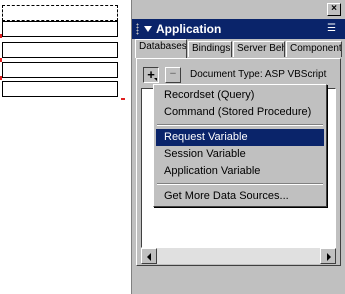  Describe the element at coordinates (333, 29) in the screenshot. I see `options-menu-icon: ☰` at that location.